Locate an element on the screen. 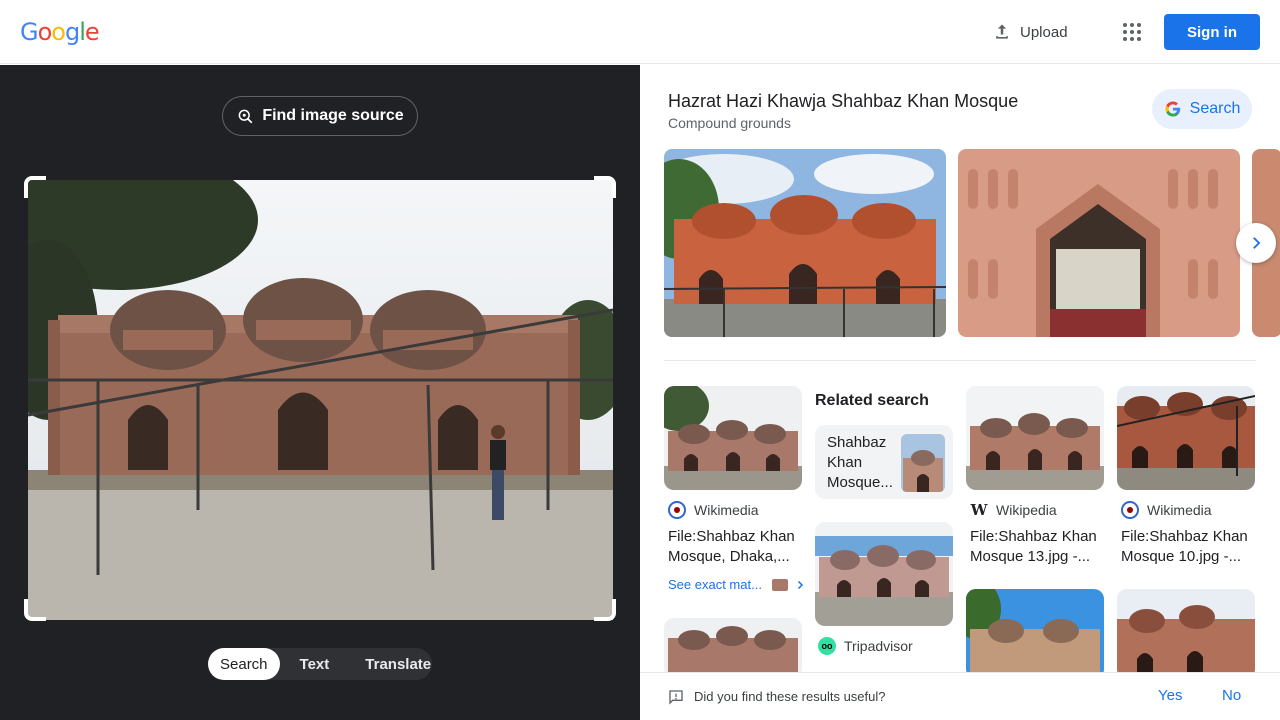 This screenshot has width=1280, height=720. find-image-source-button: Find image source is located at coordinates (320, 116).